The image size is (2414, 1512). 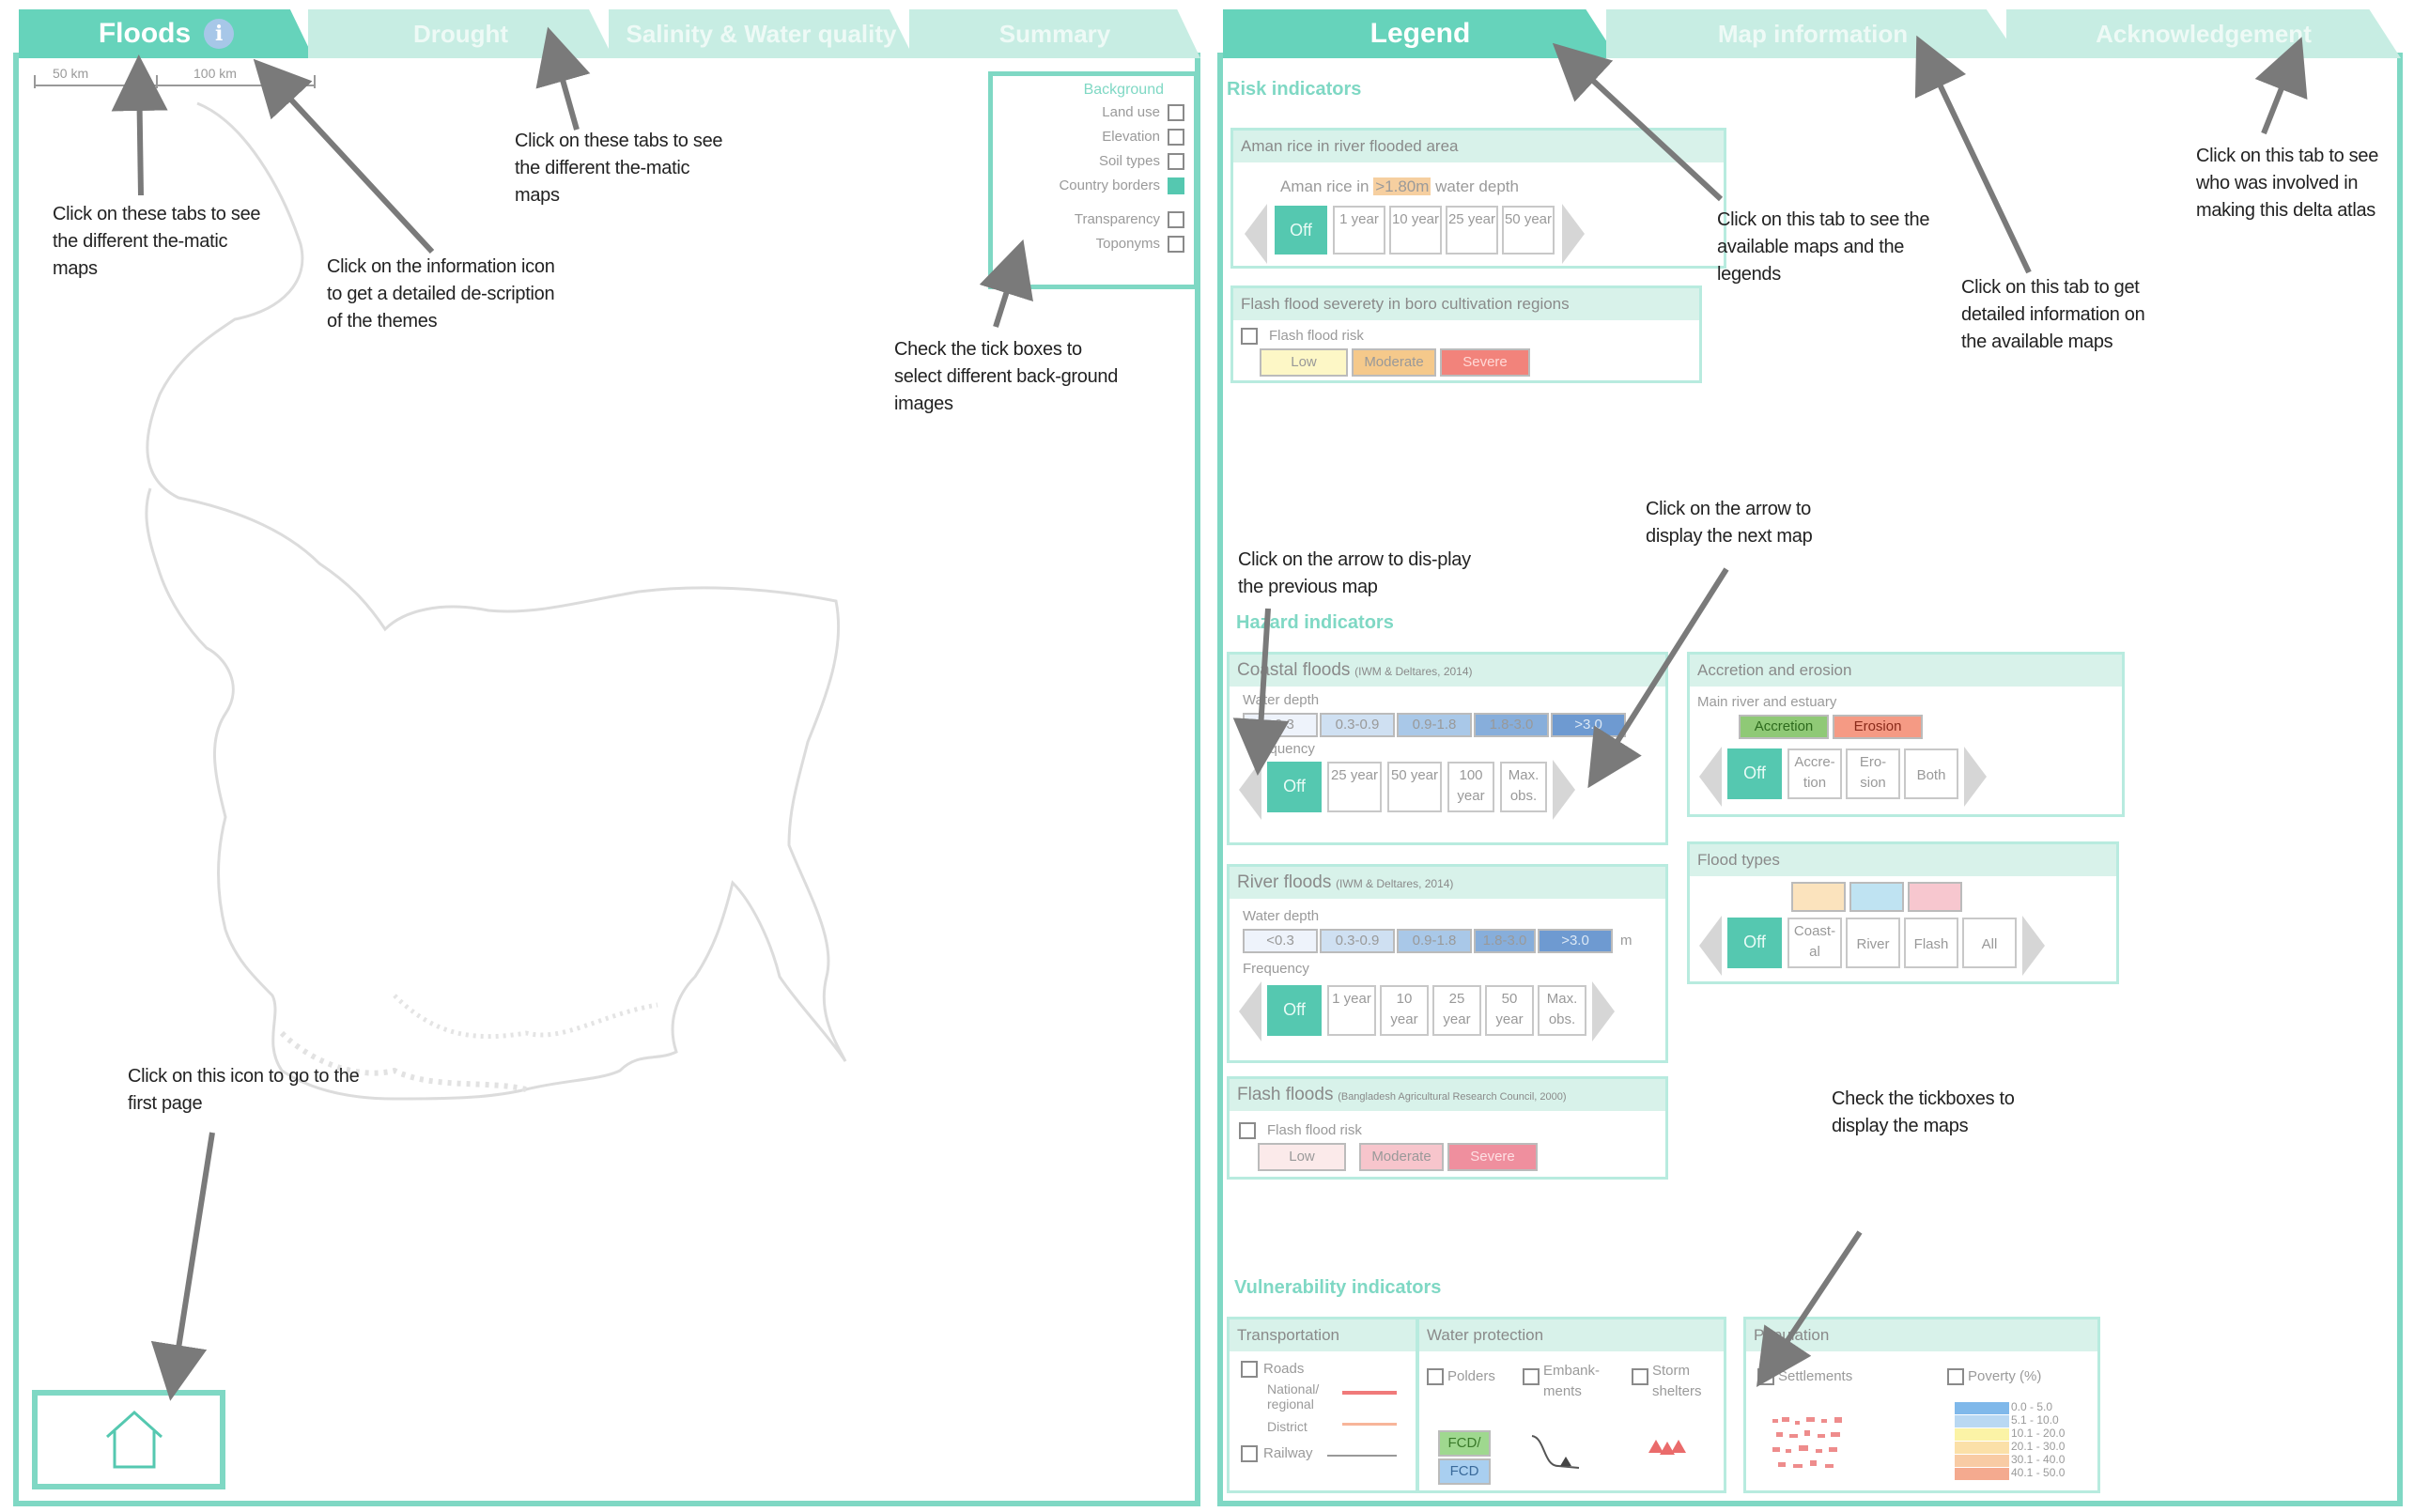 What do you see at coordinates (1956, 1376) in the screenshot?
I see `poverty-checkbox` at bounding box center [1956, 1376].